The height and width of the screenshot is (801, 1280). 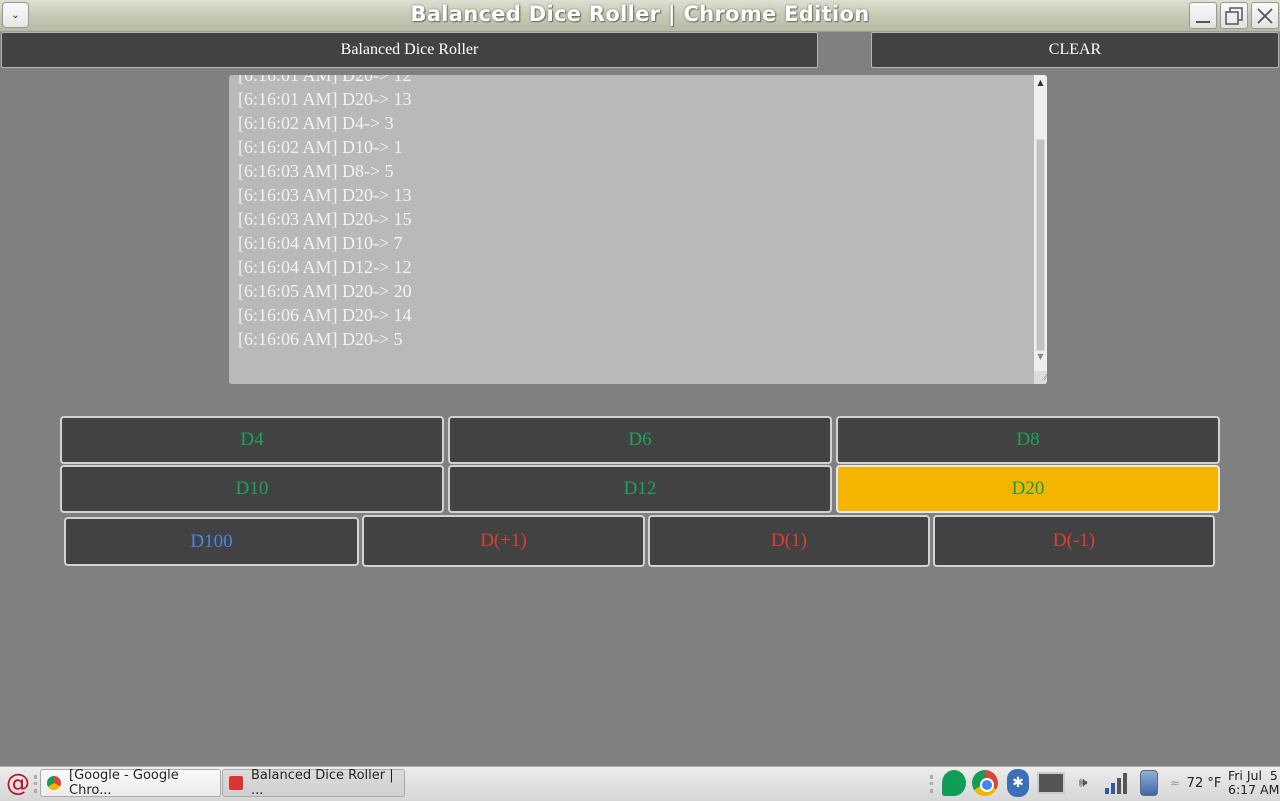 What do you see at coordinates (503, 541) in the screenshot?
I see `d-plus-one-button: D(+1)` at bounding box center [503, 541].